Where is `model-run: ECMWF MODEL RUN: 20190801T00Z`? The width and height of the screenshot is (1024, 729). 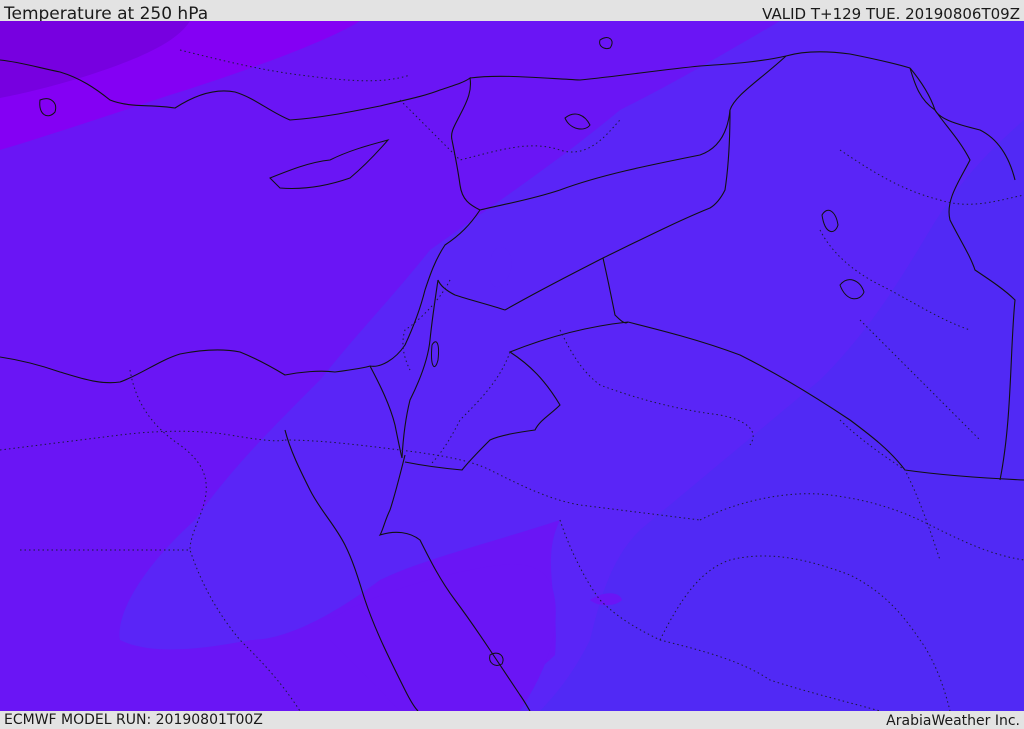
model-run: ECMWF MODEL RUN: 20190801T00Z is located at coordinates (133, 720).